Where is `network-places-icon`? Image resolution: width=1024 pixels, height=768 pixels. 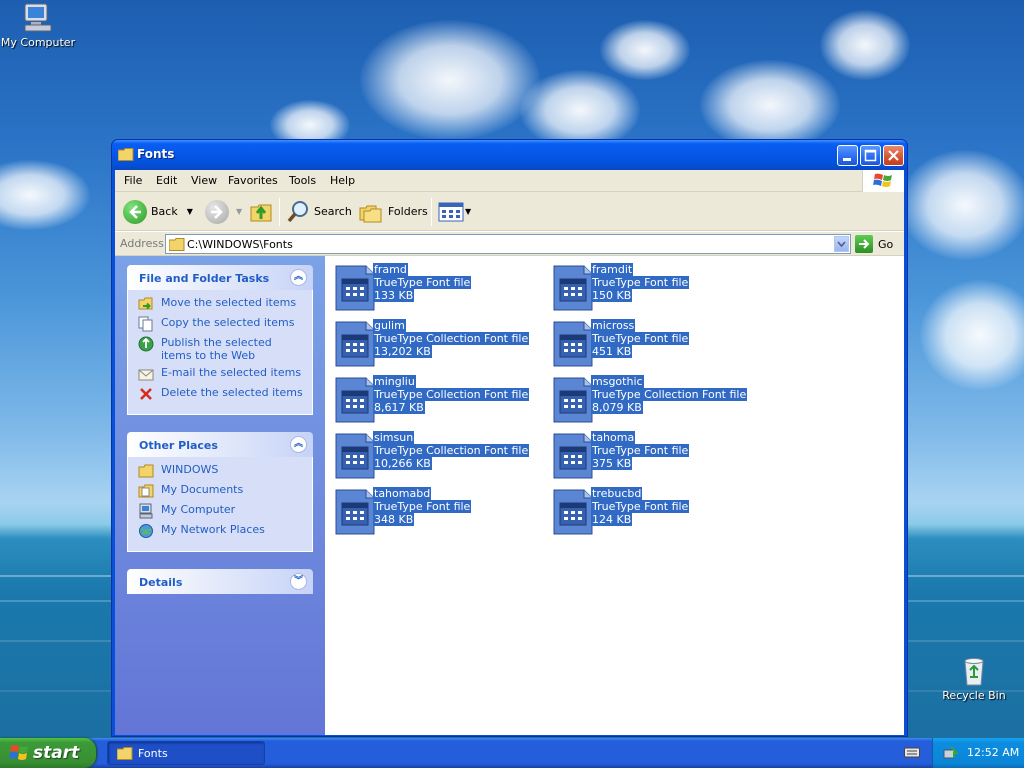
network-places-icon is located at coordinates (146, 531).